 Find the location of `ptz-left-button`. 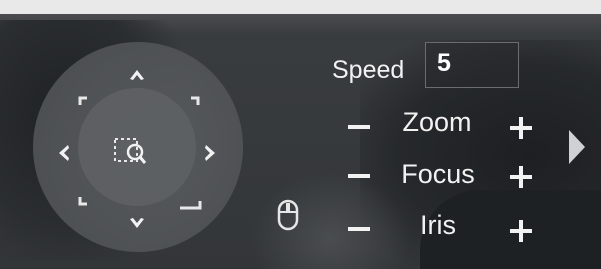

ptz-left-button is located at coordinates (64, 153).